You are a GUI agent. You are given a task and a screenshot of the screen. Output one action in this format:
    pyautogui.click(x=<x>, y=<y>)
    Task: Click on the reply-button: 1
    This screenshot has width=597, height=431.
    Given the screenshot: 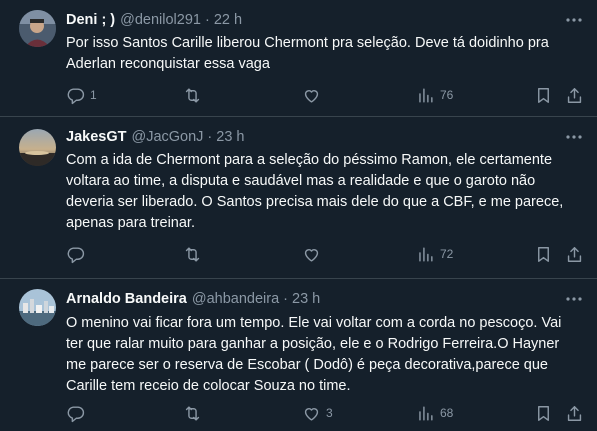 What is the action you would take?
    pyautogui.click(x=81, y=95)
    